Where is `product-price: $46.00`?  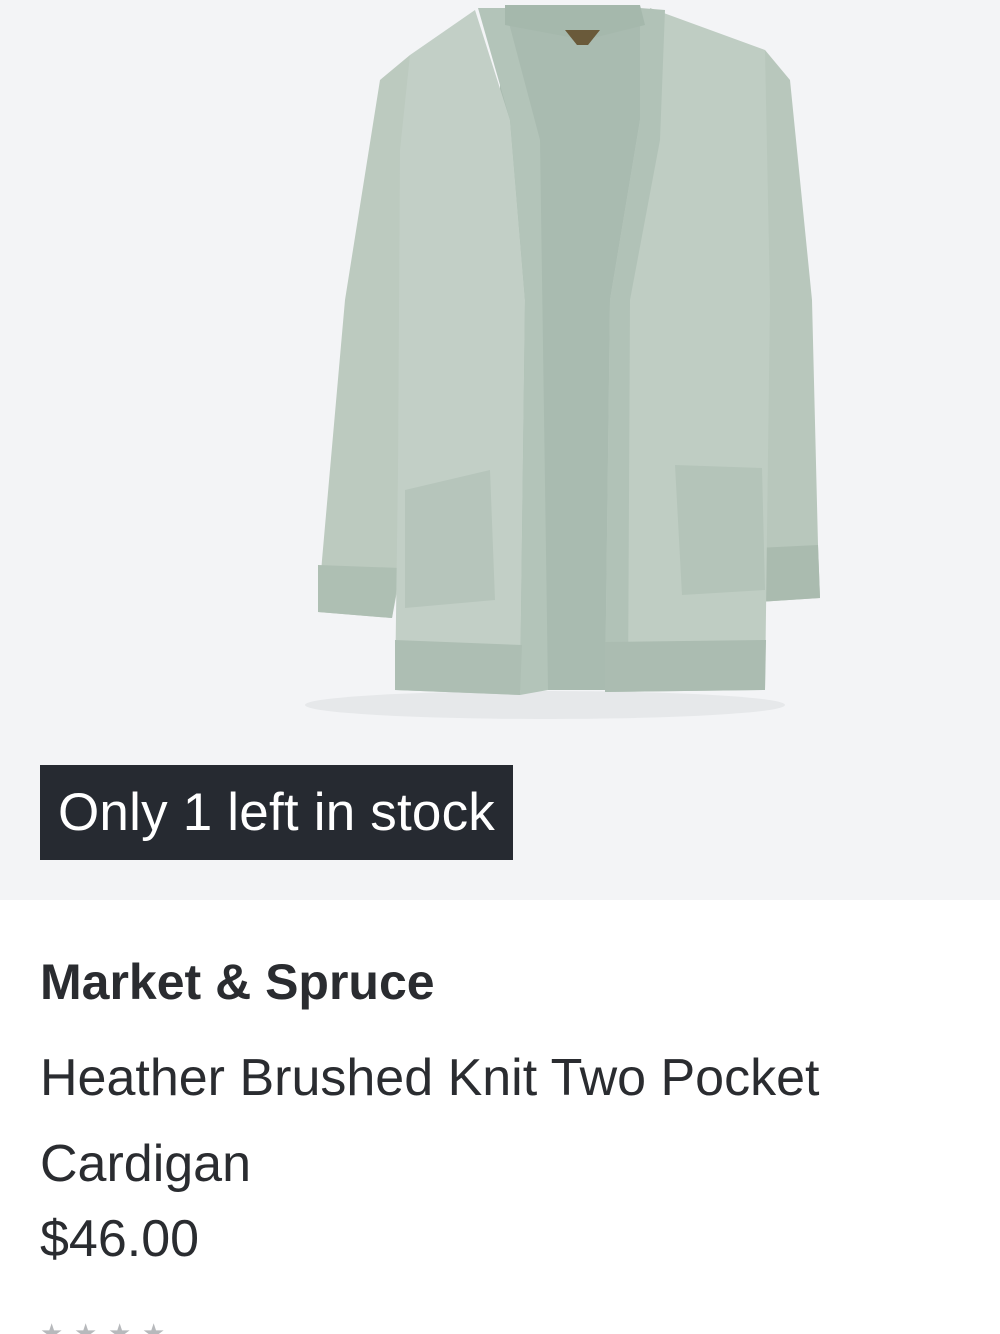
product-price: $46.00 is located at coordinates (120, 1239).